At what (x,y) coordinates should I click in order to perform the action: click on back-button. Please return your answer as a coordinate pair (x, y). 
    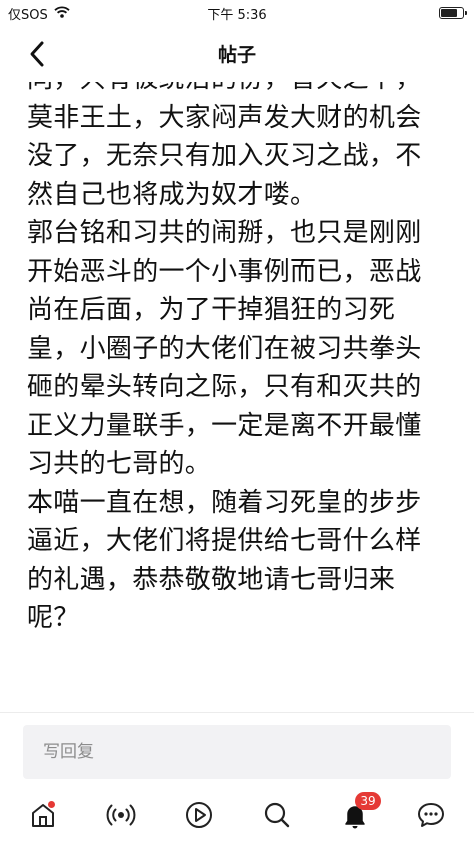
    Looking at the image, I should click on (38, 54).